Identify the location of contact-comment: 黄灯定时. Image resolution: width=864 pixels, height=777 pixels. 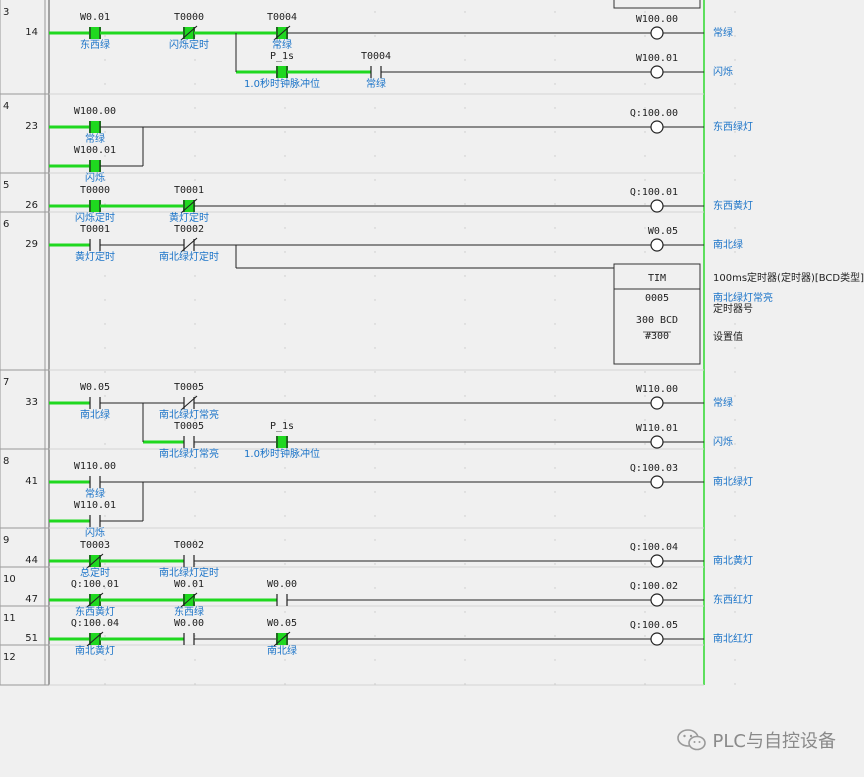
(189, 217).